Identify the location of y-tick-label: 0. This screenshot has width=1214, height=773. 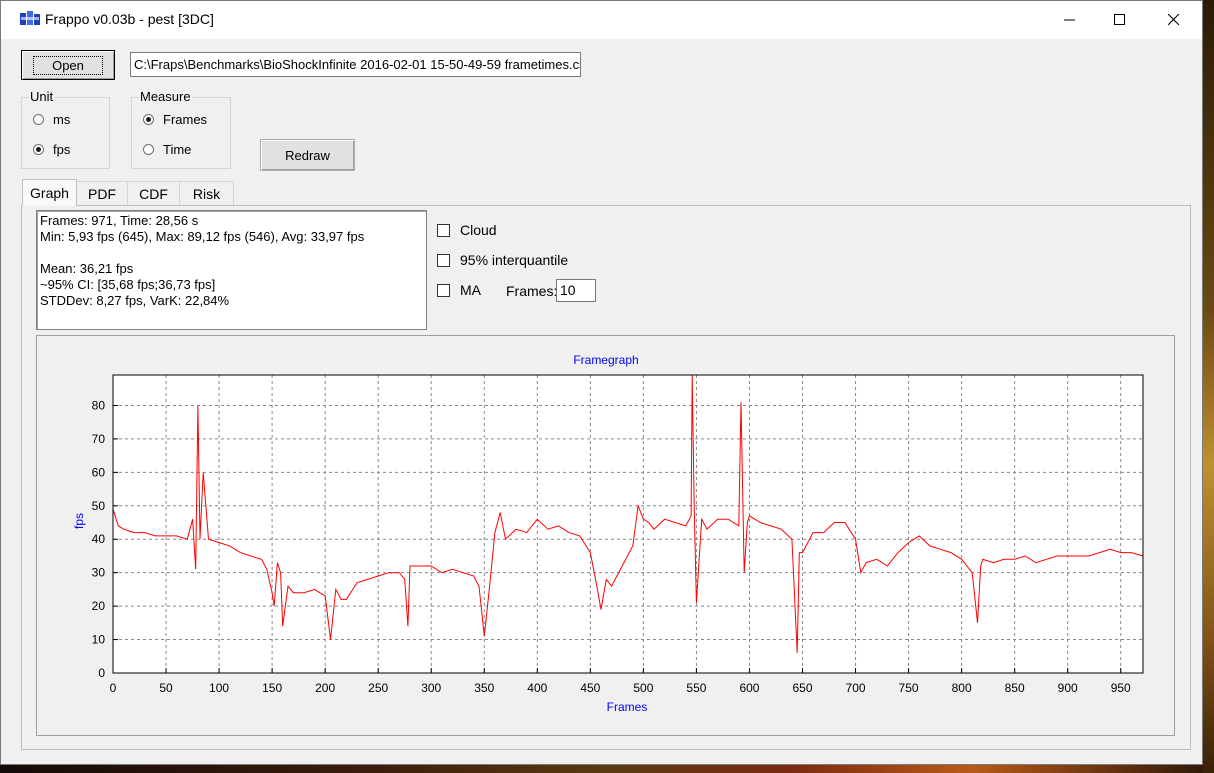
(101, 673).